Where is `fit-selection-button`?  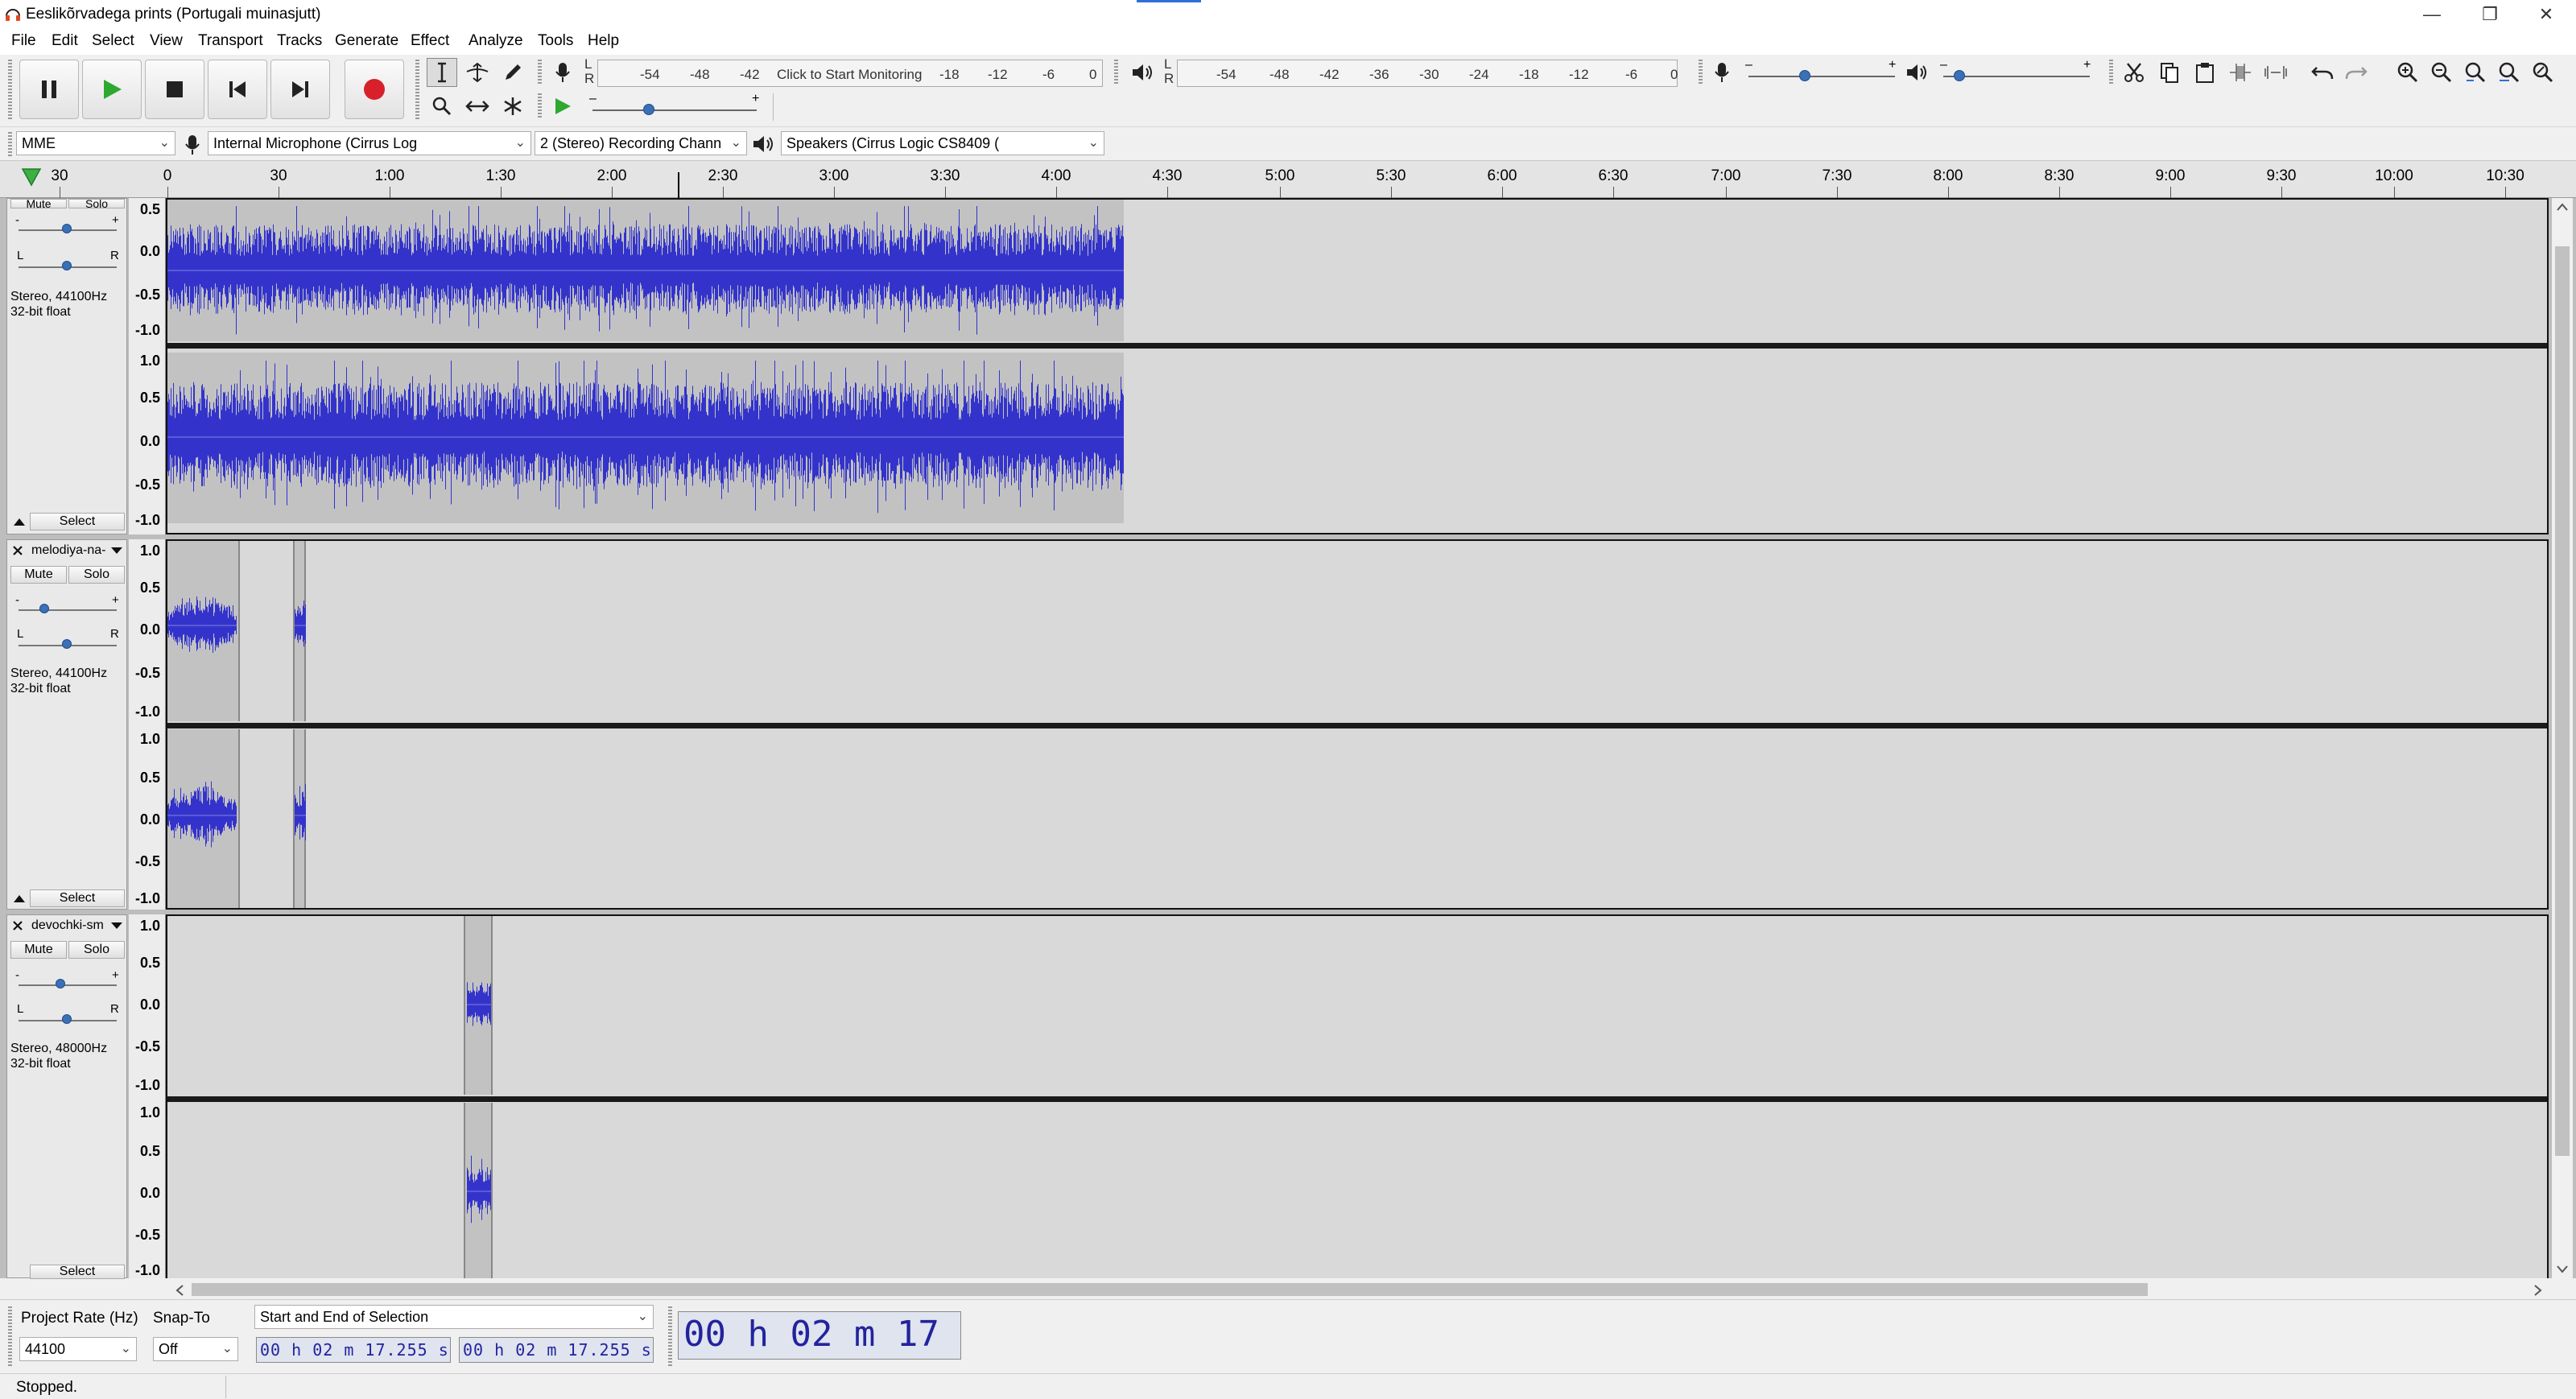
fit-selection-button is located at coordinates (2475, 72).